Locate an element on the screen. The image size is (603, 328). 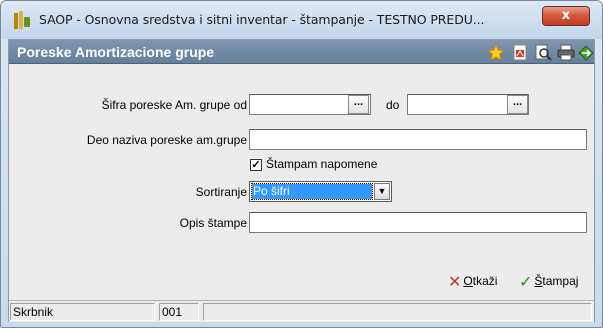
close-button: x is located at coordinates (566, 16).